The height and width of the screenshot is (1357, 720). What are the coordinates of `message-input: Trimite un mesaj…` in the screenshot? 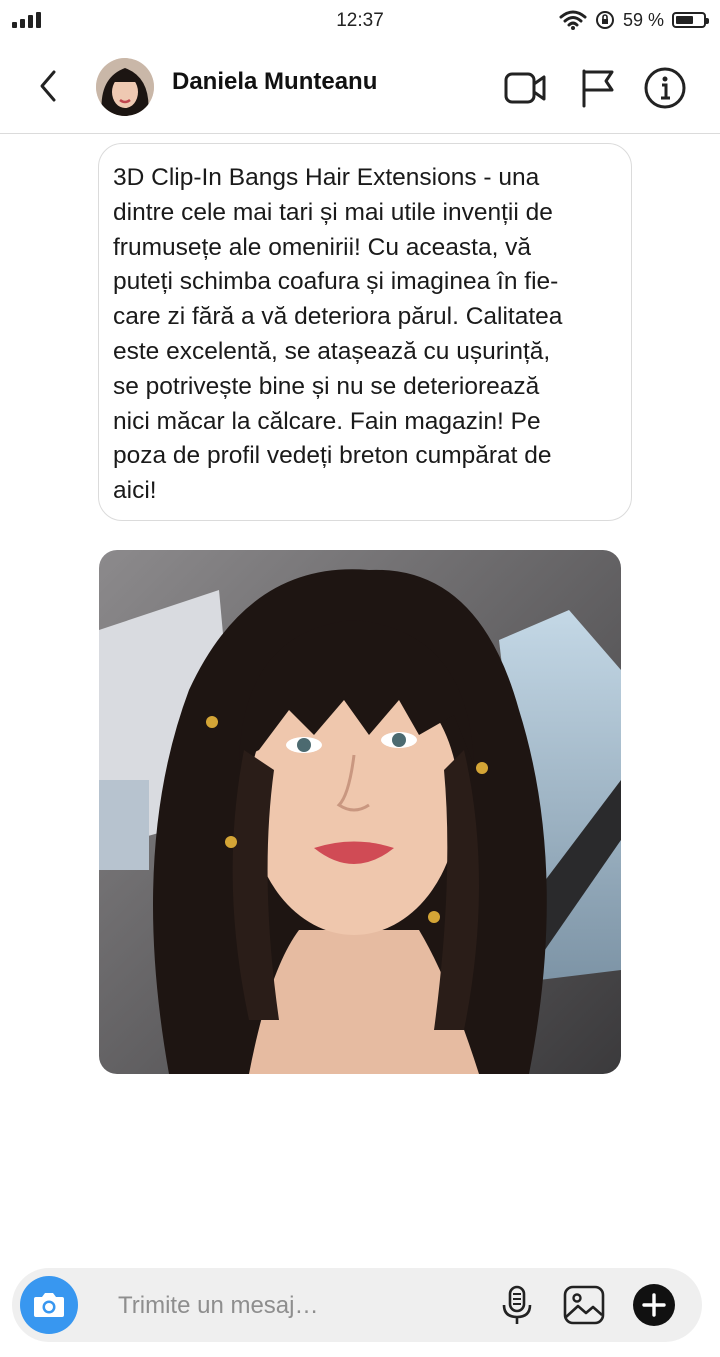 It's located at (218, 1306).